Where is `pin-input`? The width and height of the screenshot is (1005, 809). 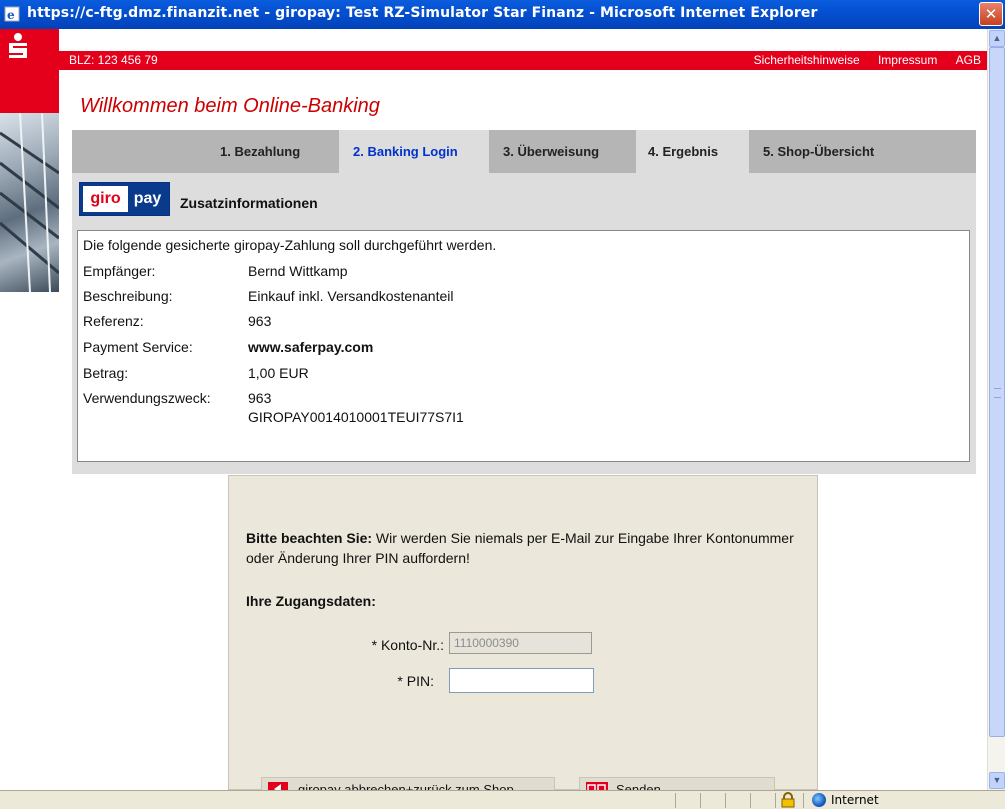 pin-input is located at coordinates (521, 680).